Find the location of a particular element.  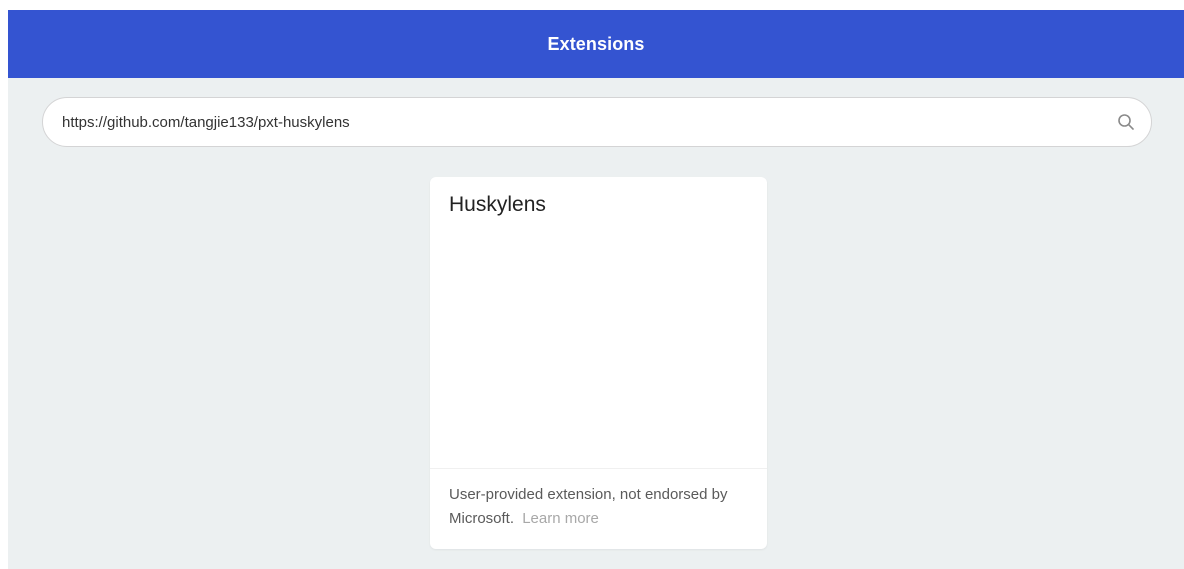

learn-more-link: Learn more is located at coordinates (560, 518).